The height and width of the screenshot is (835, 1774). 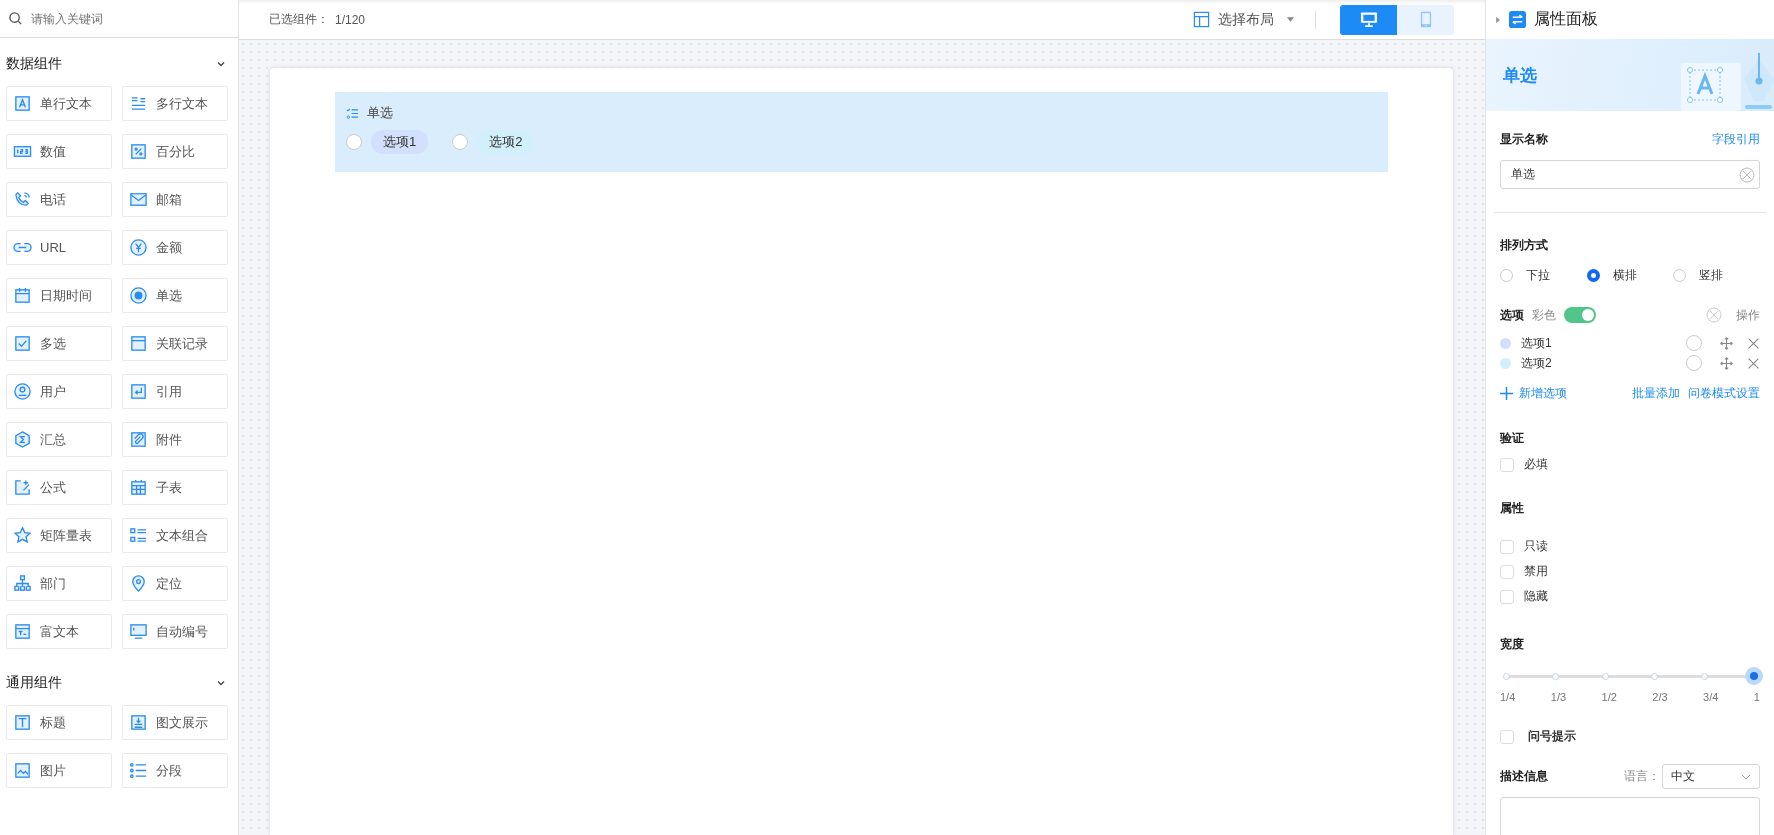 What do you see at coordinates (175, 631) in the screenshot?
I see `component-item: 自动编号` at bounding box center [175, 631].